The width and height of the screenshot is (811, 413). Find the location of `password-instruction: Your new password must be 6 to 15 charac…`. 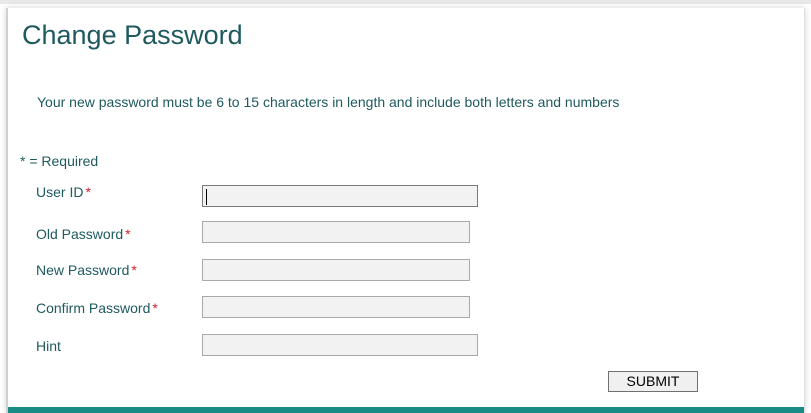

password-instruction: Your new password must be 6 to 15 charac… is located at coordinates (328, 102).